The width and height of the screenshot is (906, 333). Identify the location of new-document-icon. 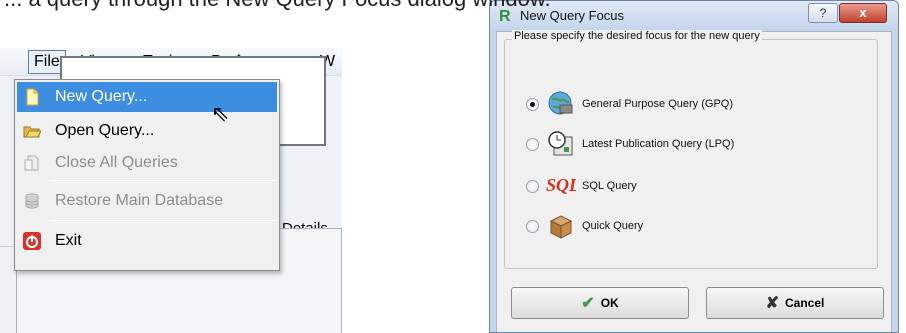
(32, 97).